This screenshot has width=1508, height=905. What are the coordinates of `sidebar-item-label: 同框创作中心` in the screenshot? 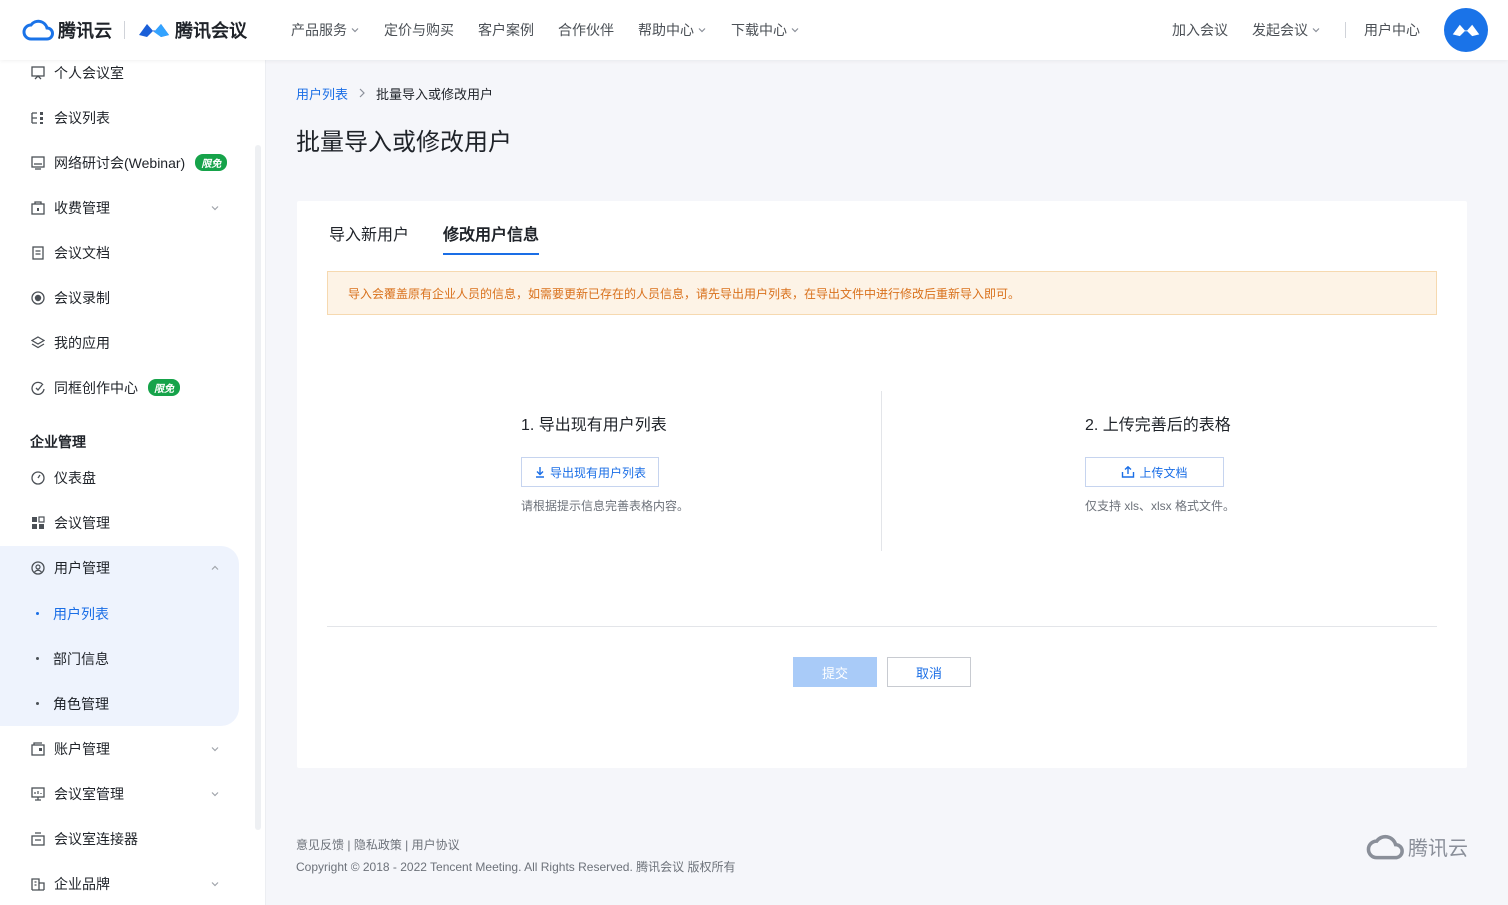 It's located at (96, 387).